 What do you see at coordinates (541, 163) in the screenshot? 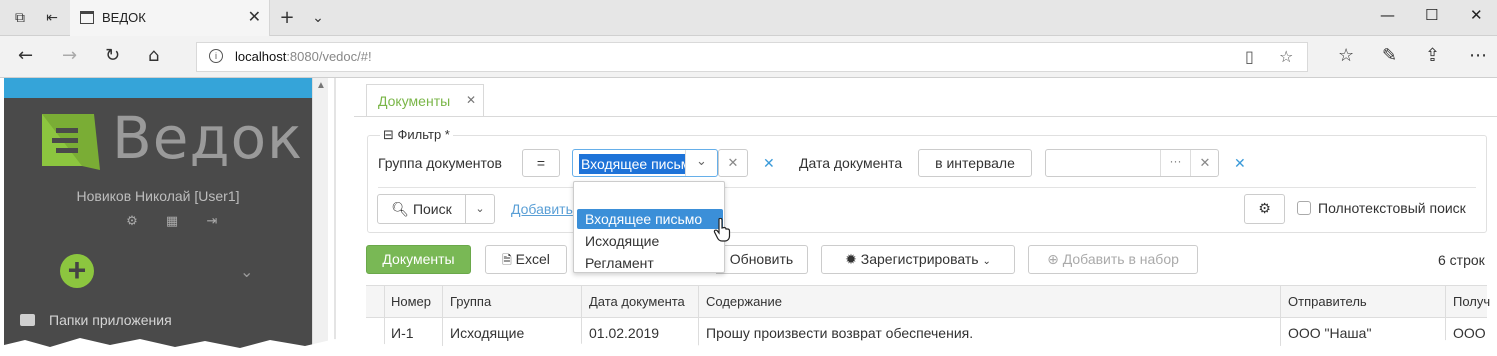
I see `group-operator-button: =` at bounding box center [541, 163].